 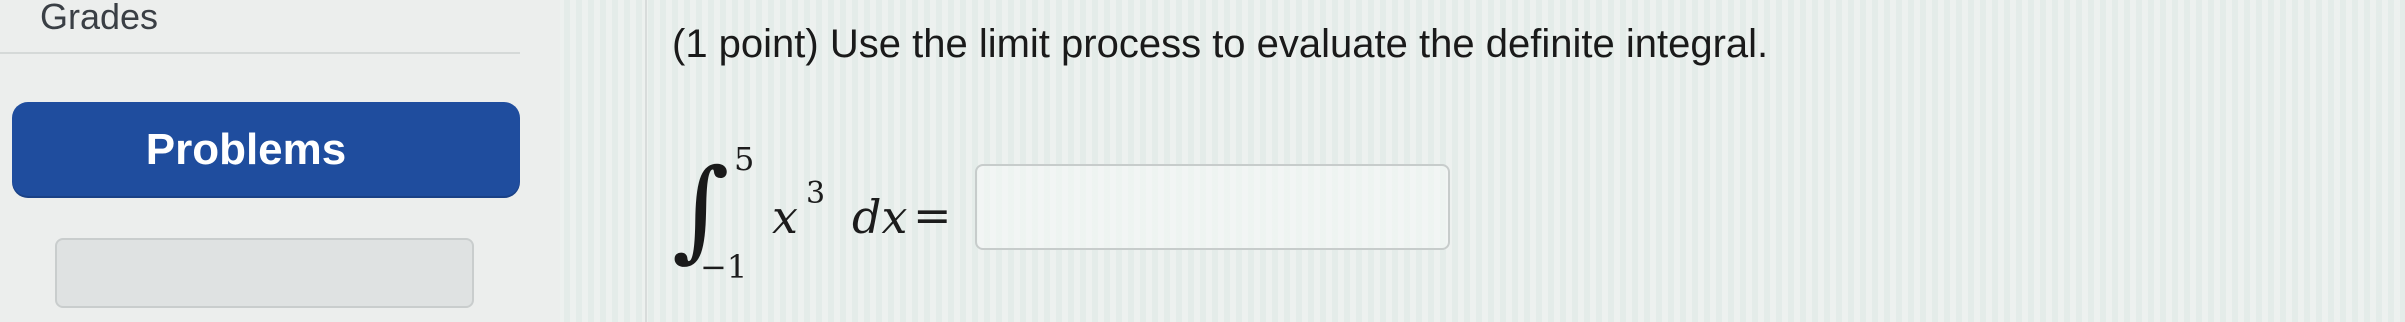 I want to click on problems-button: Problems, so click(x=266, y=150).